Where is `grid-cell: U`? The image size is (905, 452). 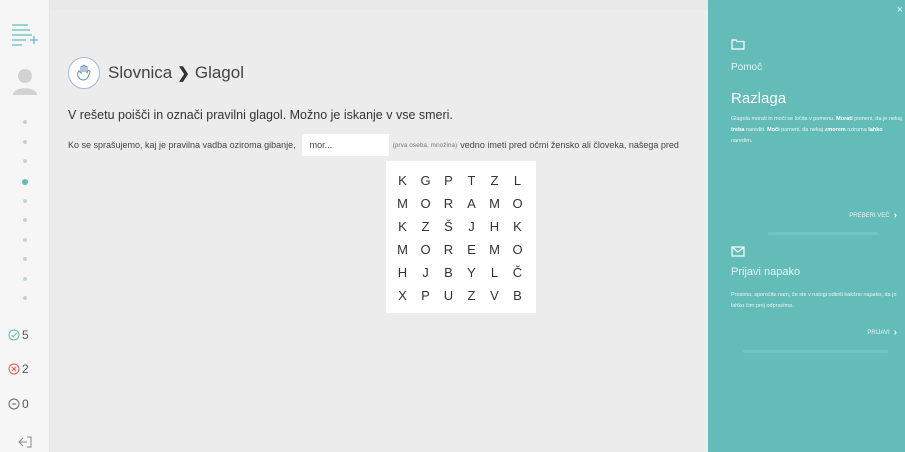
grid-cell: U is located at coordinates (448, 295).